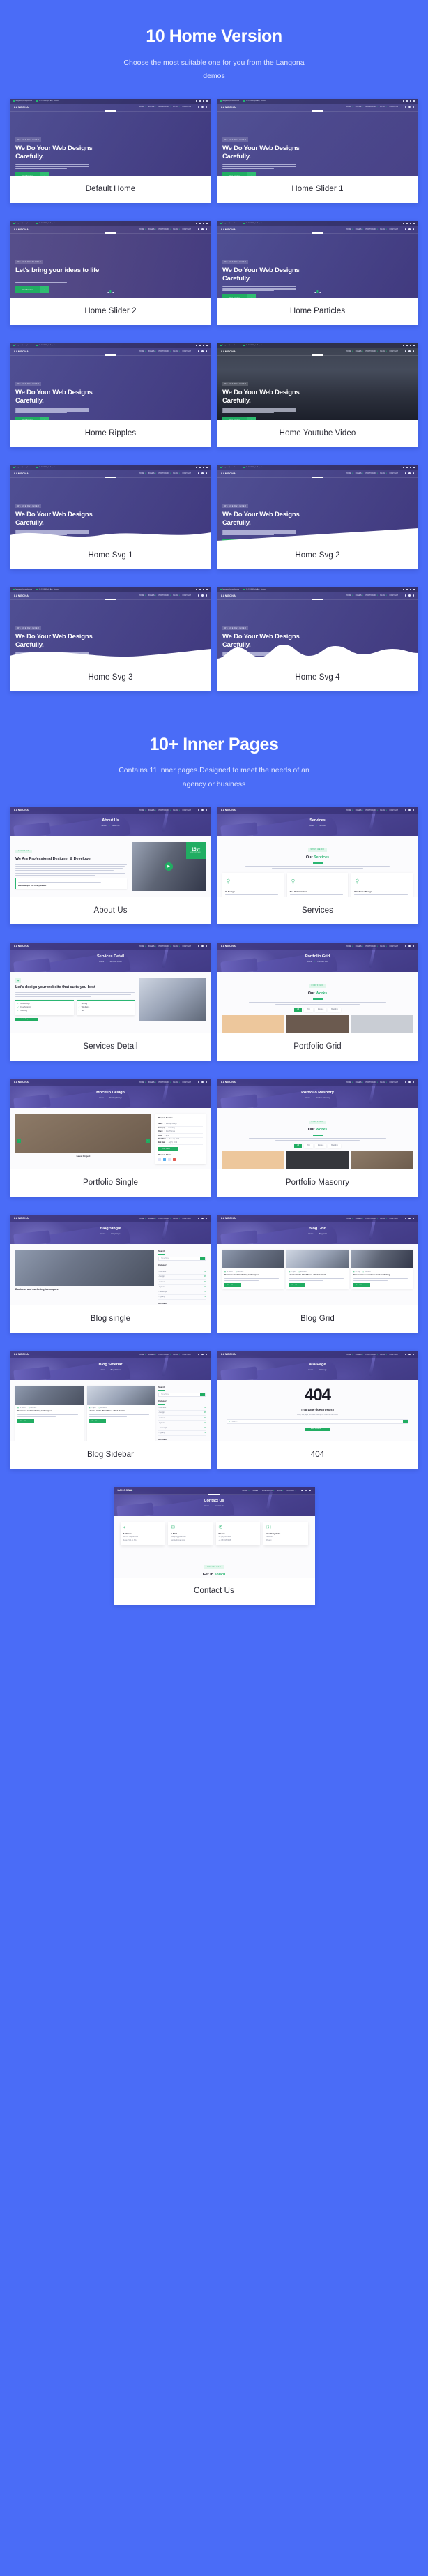 This screenshot has width=428, height=2576. I want to click on category-row: - JQuery 79, so click(182, 1297).